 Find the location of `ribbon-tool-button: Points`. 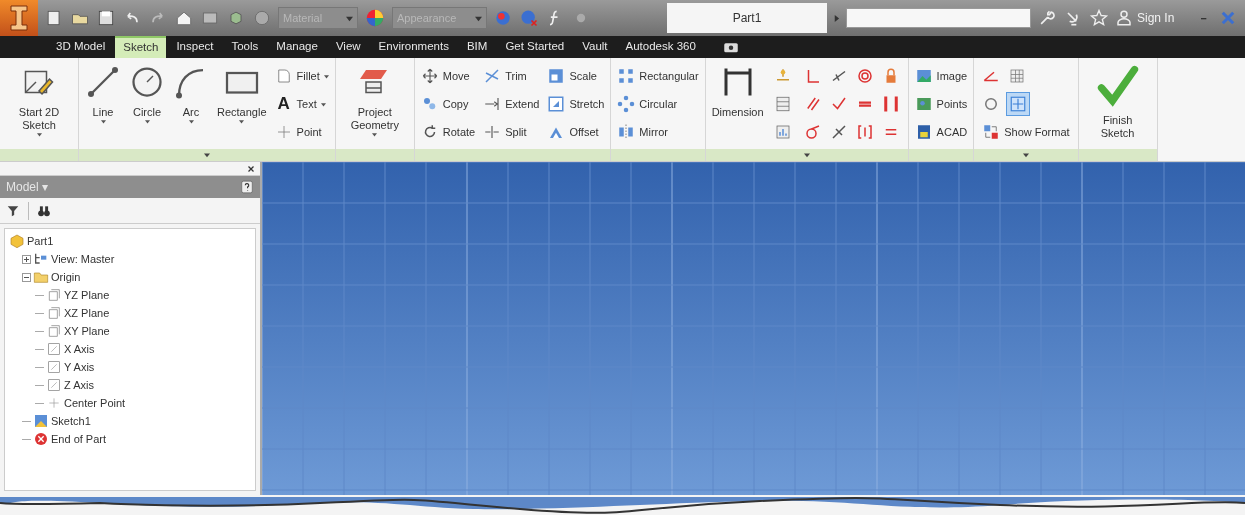

ribbon-tool-button: Points is located at coordinates (941, 104).